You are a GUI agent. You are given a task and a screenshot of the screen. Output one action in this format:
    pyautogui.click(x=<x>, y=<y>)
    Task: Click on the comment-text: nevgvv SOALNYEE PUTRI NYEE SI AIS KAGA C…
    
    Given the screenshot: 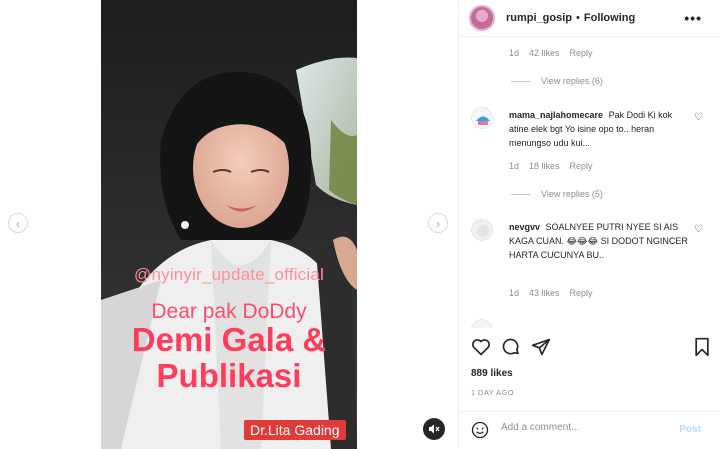 What is the action you would take?
    pyautogui.click(x=599, y=241)
    